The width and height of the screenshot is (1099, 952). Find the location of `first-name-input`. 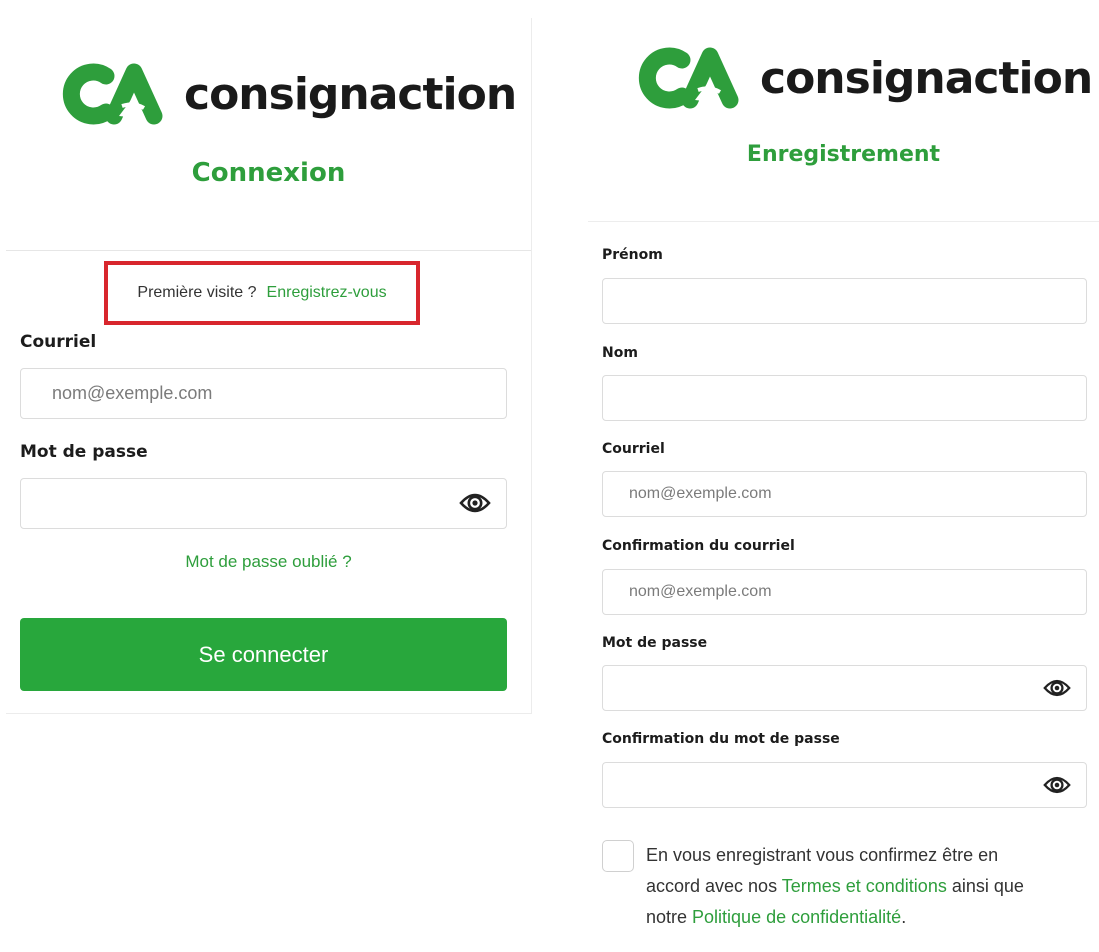

first-name-input is located at coordinates (844, 301).